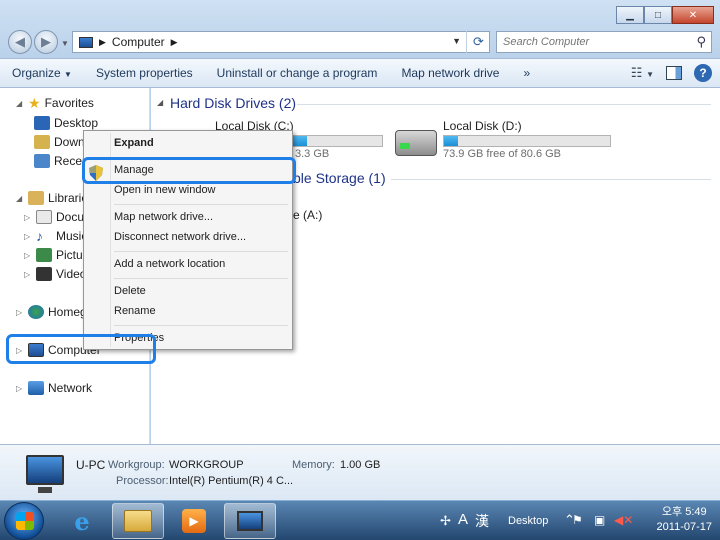 The height and width of the screenshot is (540, 720). I want to click on system-properties-button: System properties, so click(144, 73).